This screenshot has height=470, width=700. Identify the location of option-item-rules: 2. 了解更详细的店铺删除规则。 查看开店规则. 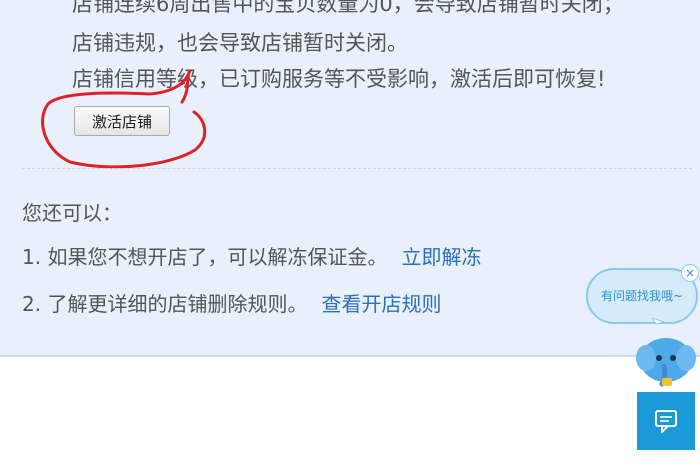
(231, 302).